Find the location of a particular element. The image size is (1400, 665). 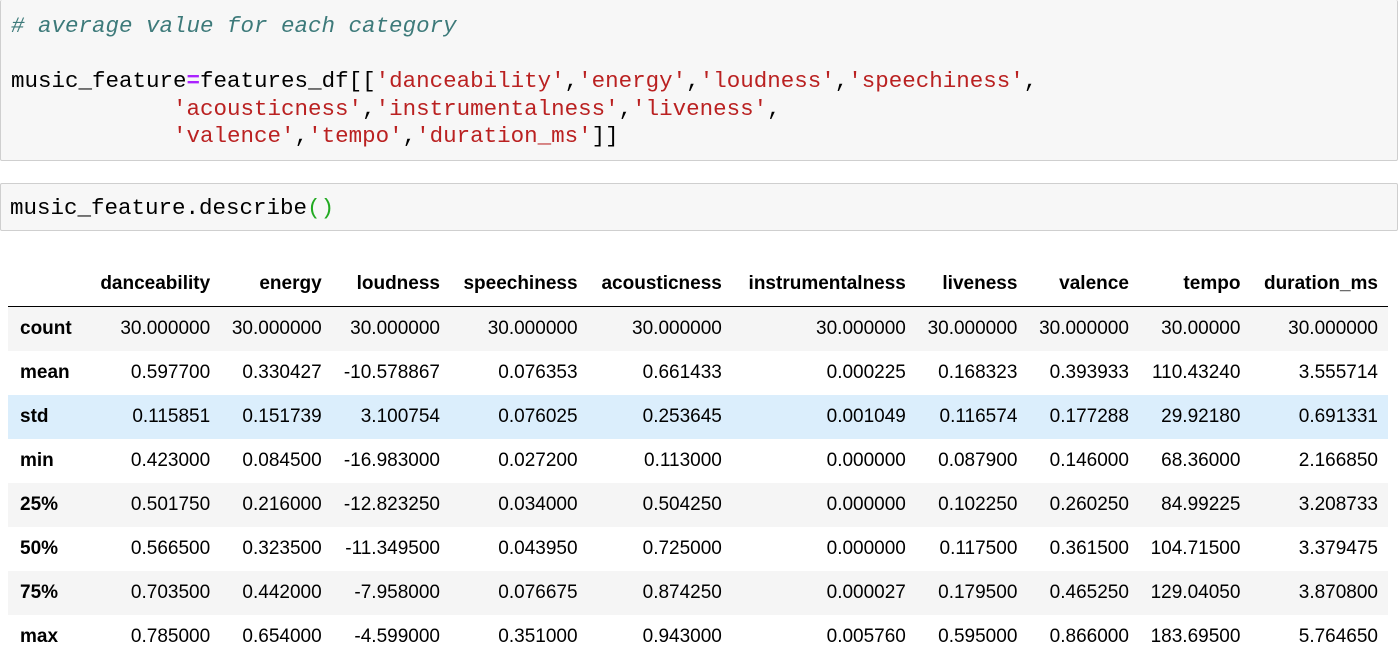

table-cell: 0.177288 is located at coordinates (1089, 416).